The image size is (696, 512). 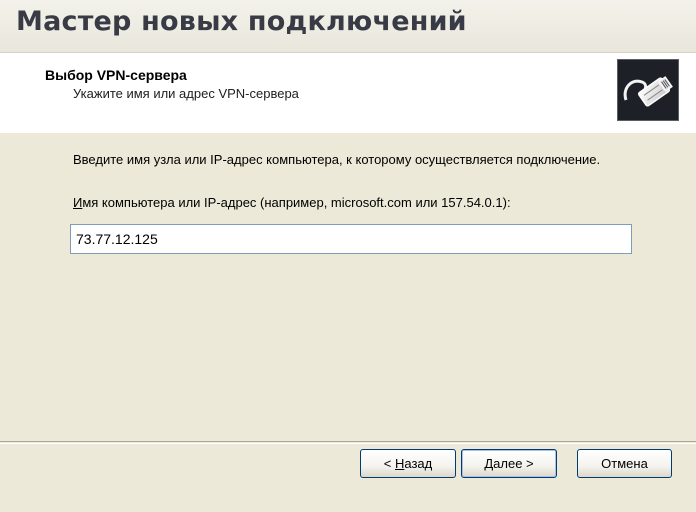 I want to click on back-button-prefix: <, so click(x=389, y=463).